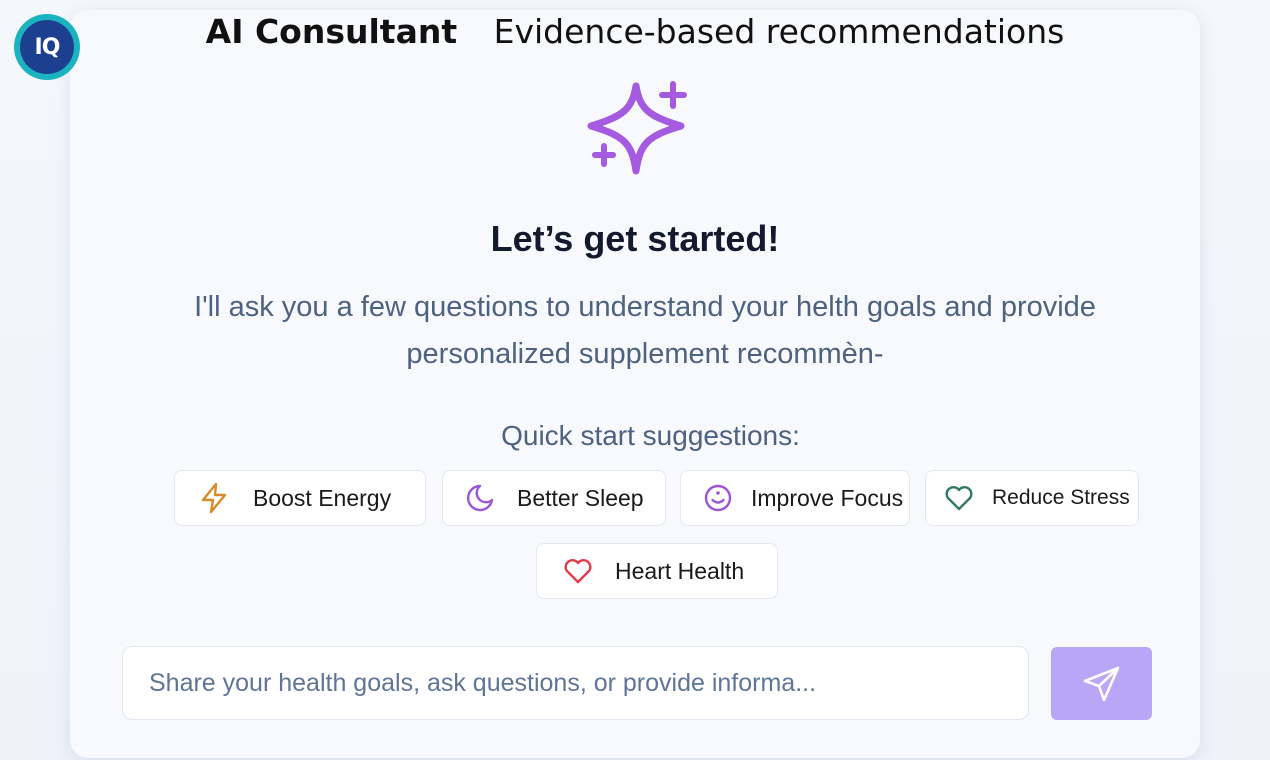  I want to click on suggestion-label: Reduce Stress, so click(1061, 497).